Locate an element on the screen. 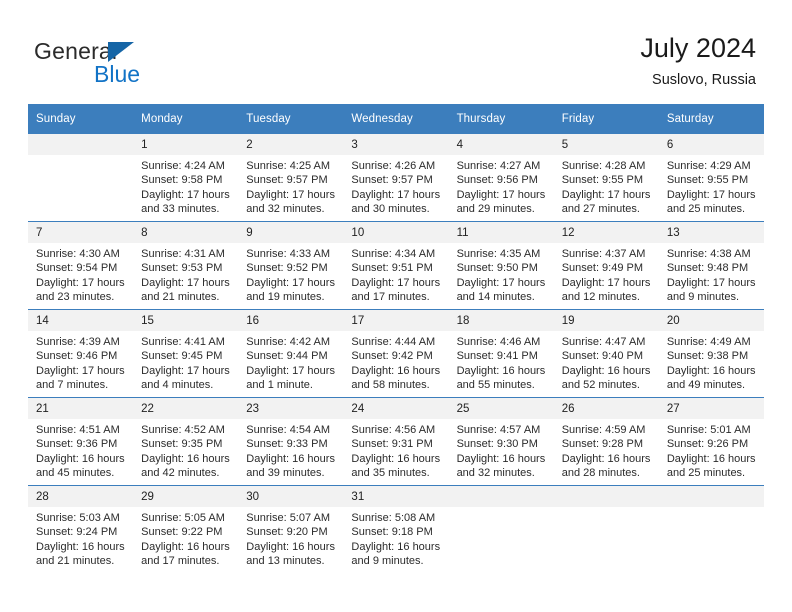  day-number: 2 is located at coordinates (291, 144).